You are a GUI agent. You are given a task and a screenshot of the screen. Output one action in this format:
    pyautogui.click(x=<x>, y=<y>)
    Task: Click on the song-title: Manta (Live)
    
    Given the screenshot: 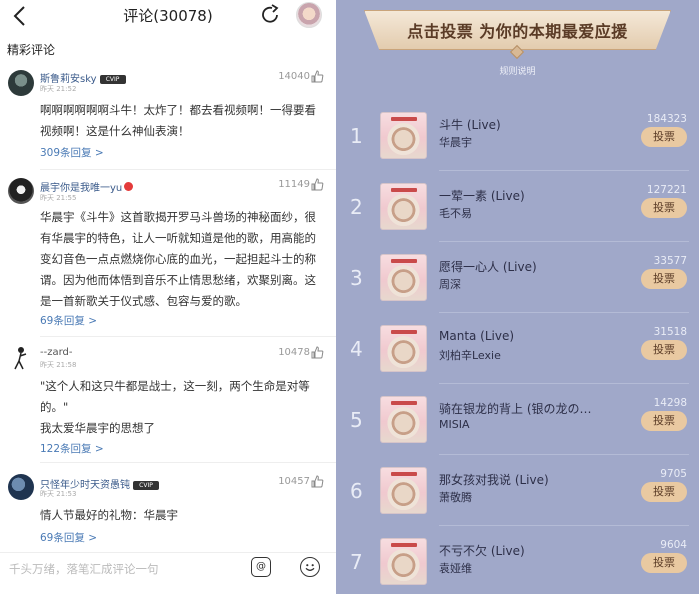 What is the action you would take?
    pyautogui.click(x=477, y=336)
    